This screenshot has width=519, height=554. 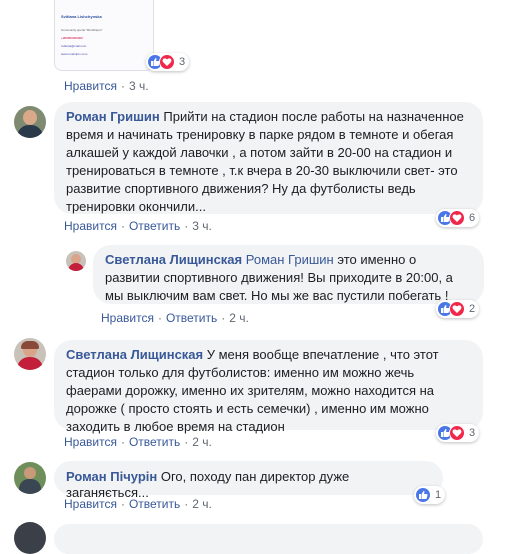 What do you see at coordinates (74, 46) in the screenshot?
I see `business-card-email: svitlana@mail.com` at bounding box center [74, 46].